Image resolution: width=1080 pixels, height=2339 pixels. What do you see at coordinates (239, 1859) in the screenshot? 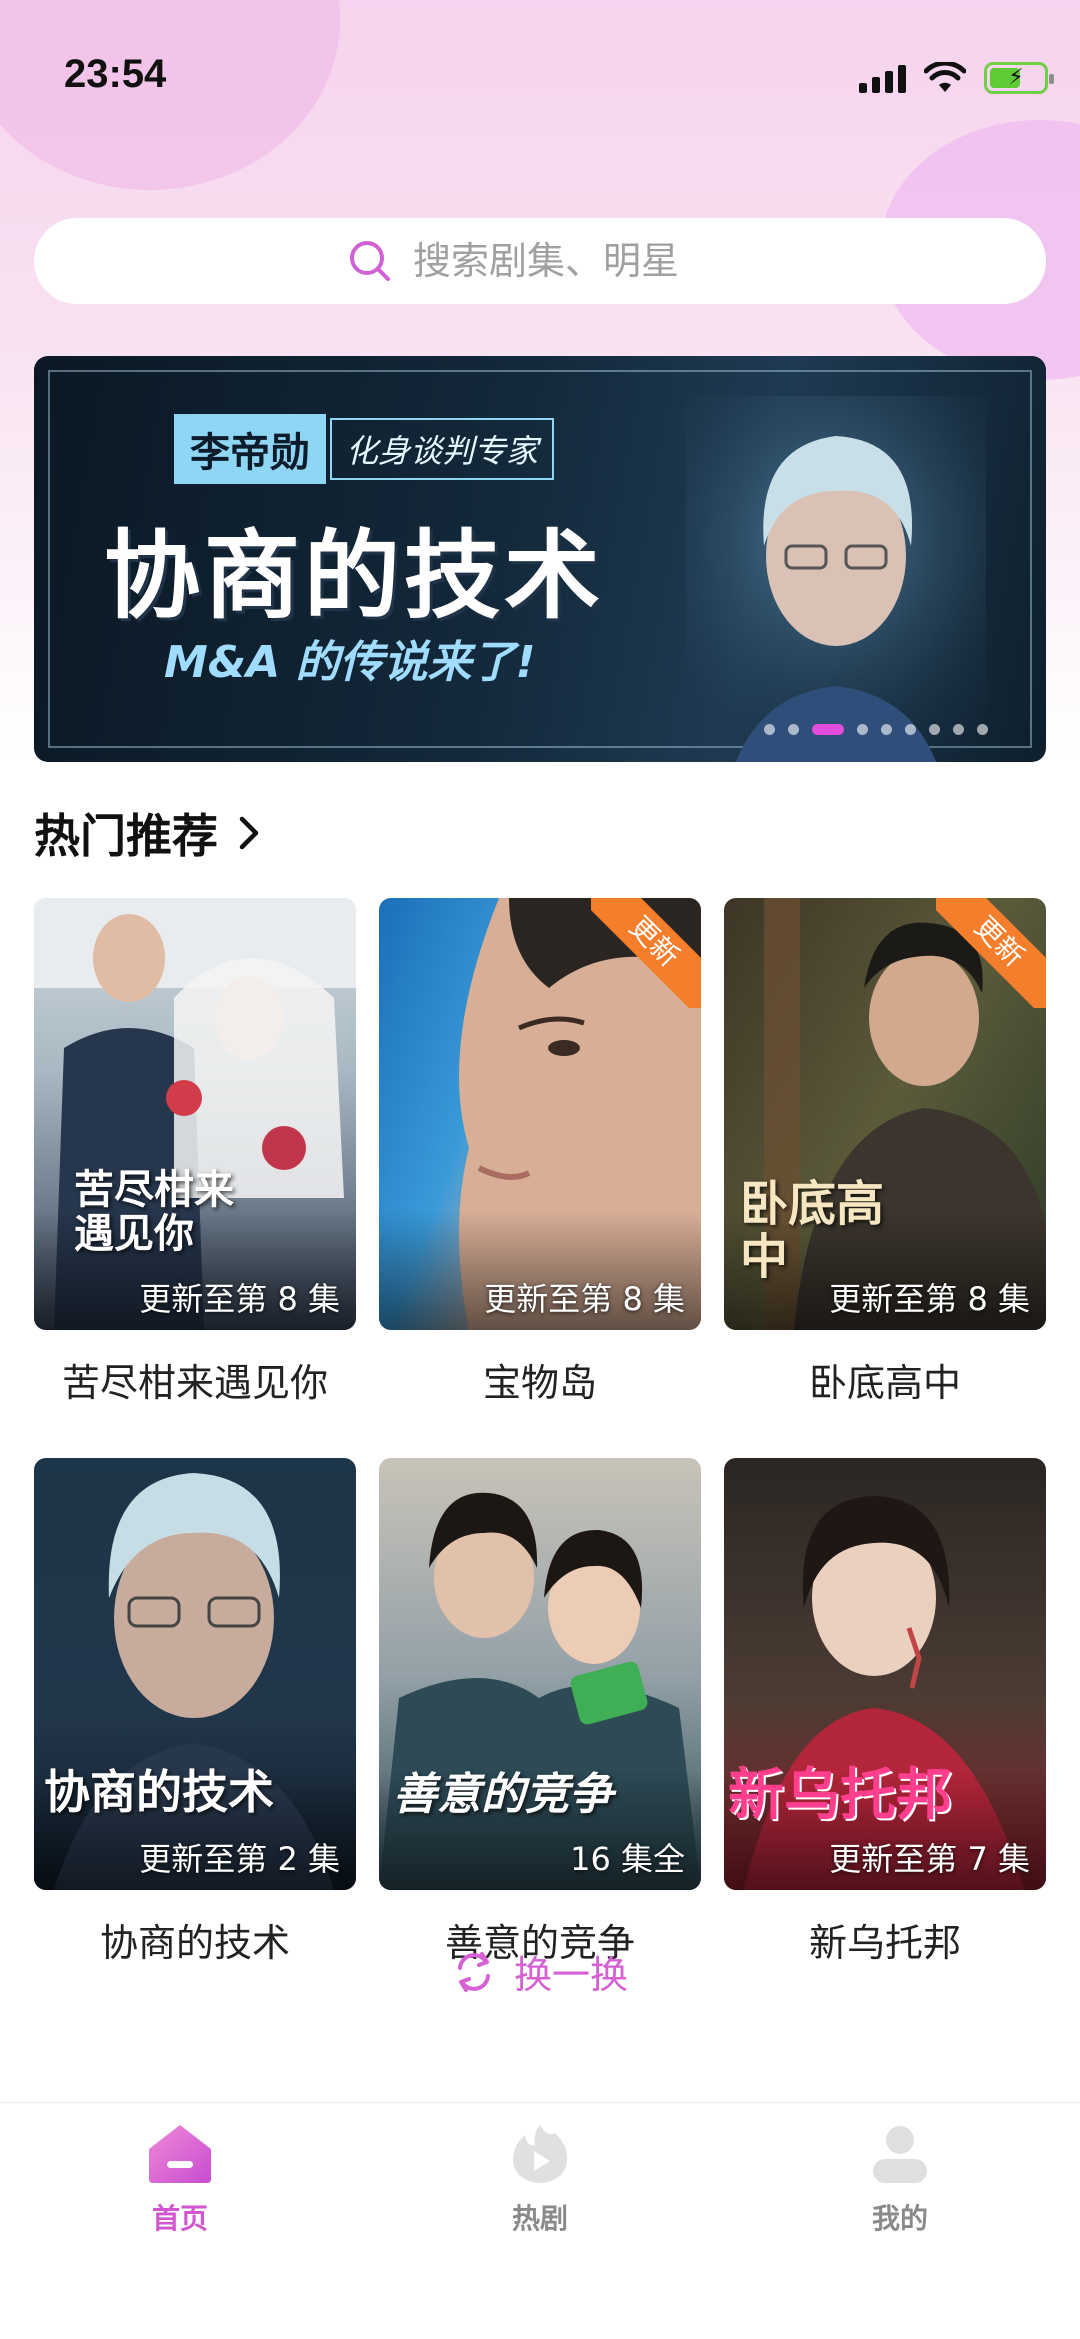
I see `episode-status: 更新至第 2 集` at bounding box center [239, 1859].